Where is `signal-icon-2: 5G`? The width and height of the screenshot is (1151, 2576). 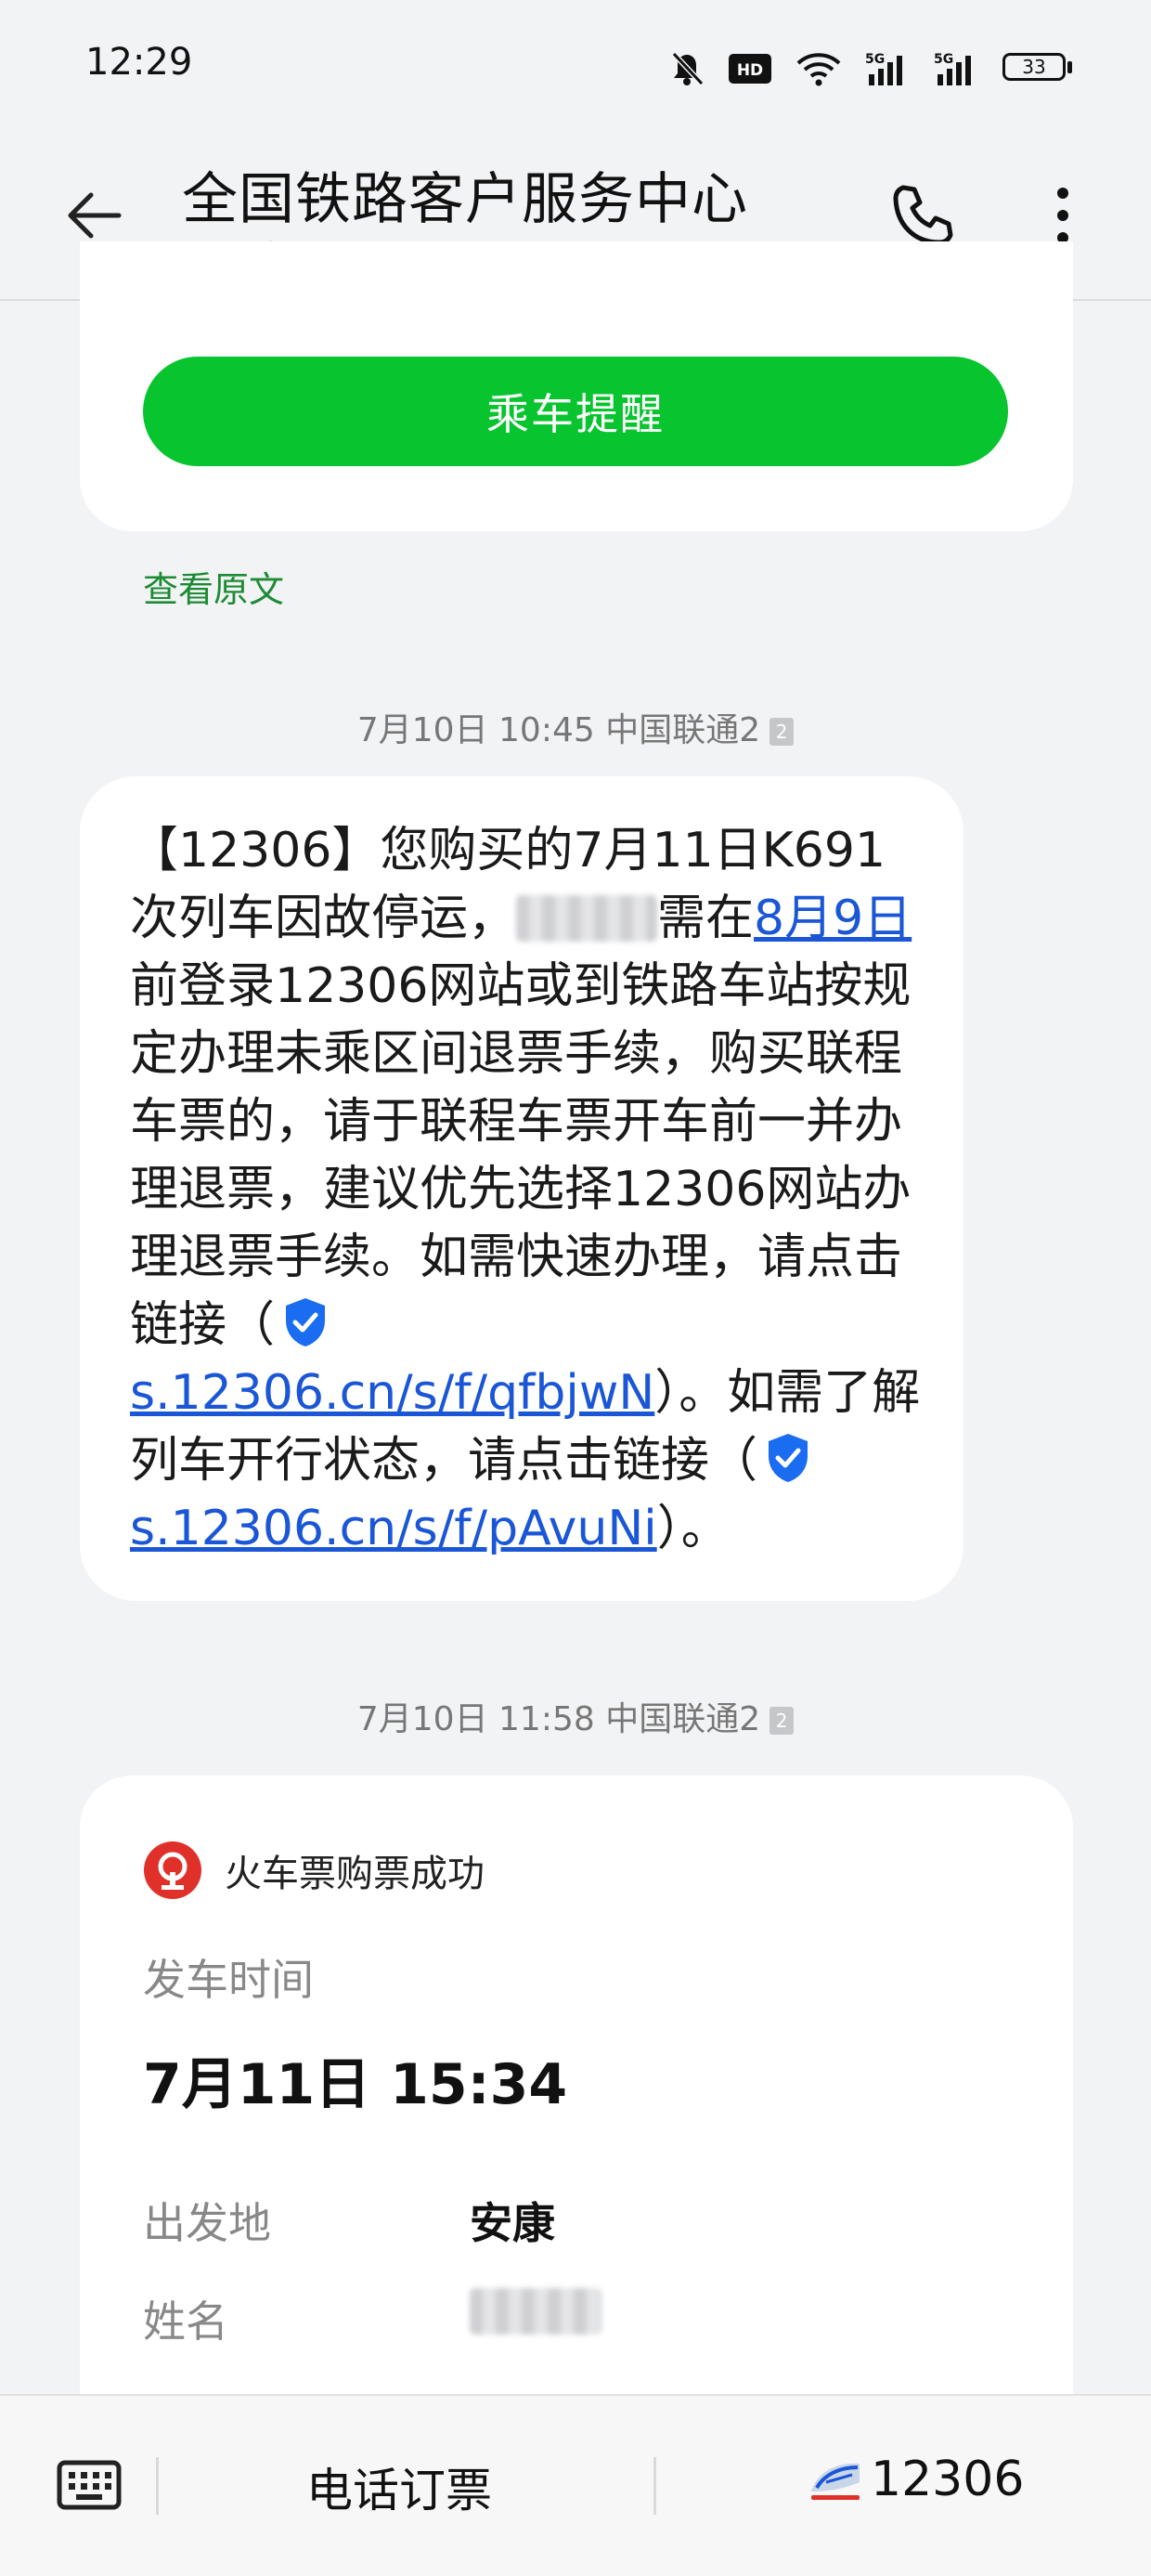 signal-icon-2: 5G is located at coordinates (952, 69).